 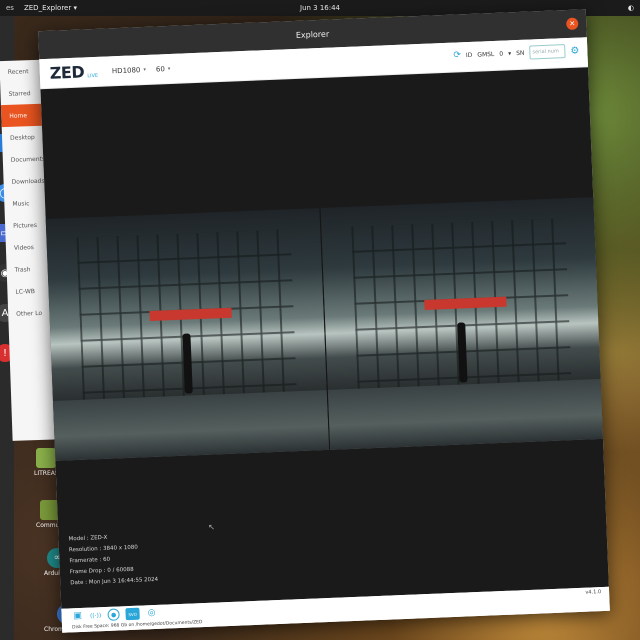 I want to click on info-date: Date : Mon Jun 3 16:44:55 2024, so click(x=114, y=581).